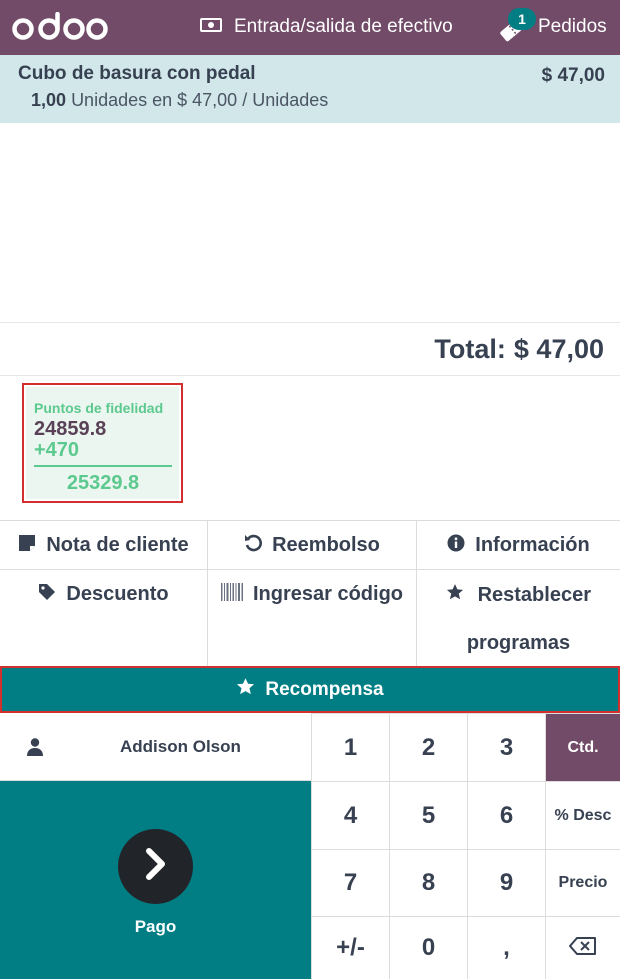  Describe the element at coordinates (117, 545) in the screenshot. I see `customer-note-label: Nota de cliente` at that location.